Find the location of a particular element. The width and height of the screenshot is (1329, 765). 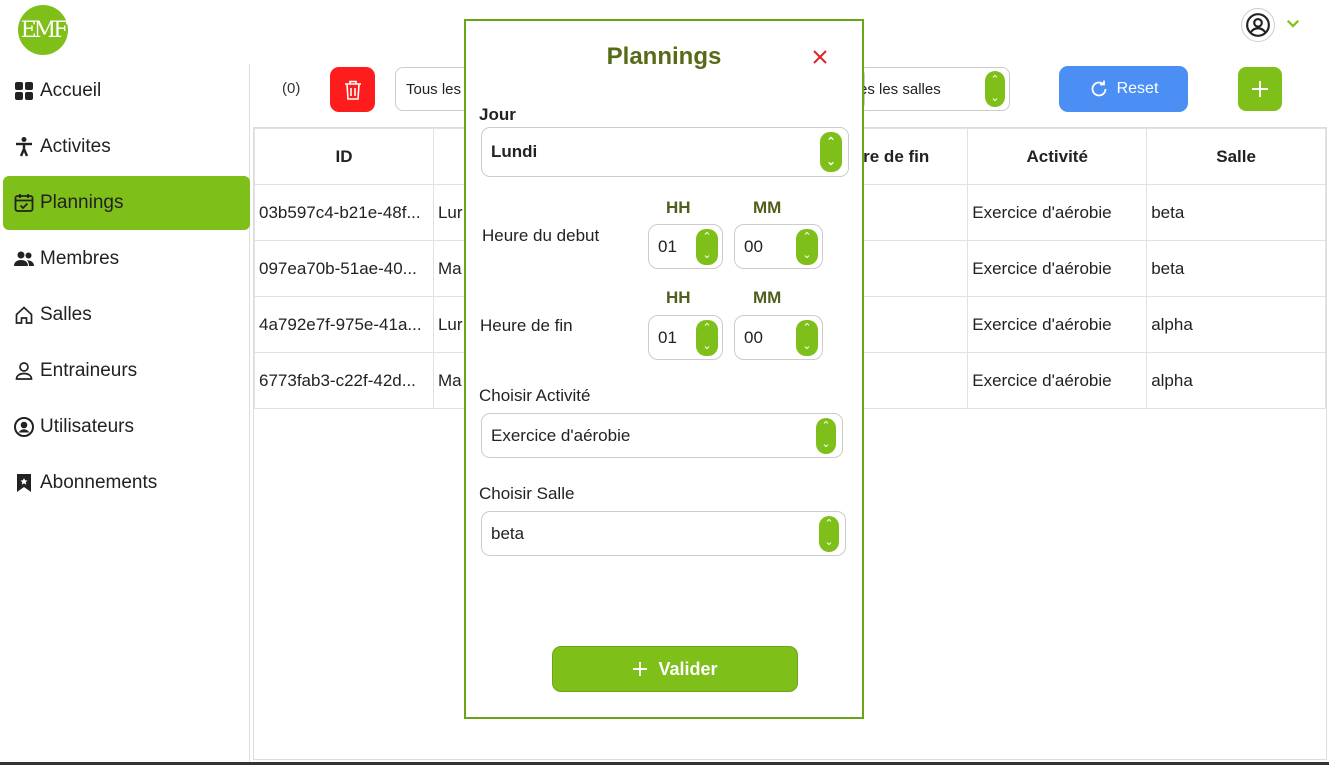

sidebar-item-label: Activites is located at coordinates (75, 146).